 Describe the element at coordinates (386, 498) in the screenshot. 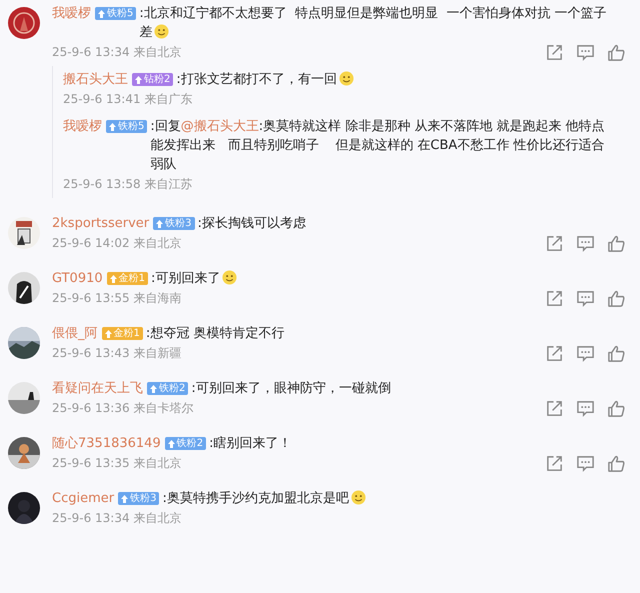

I see `comment-text: :奥莫特携手沙约克加盟北京是吧` at that location.